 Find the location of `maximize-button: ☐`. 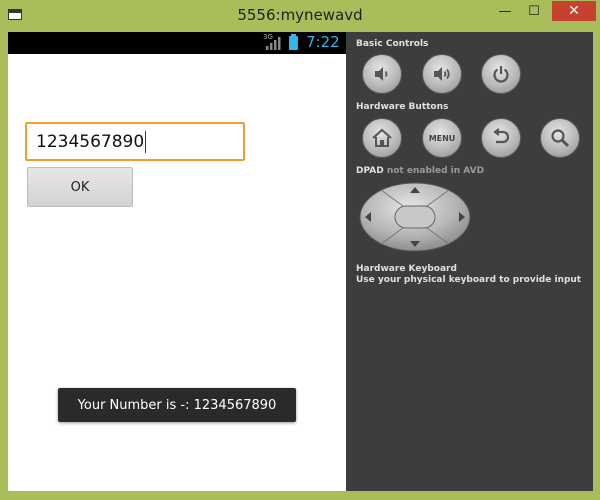

maximize-button: ☐ is located at coordinates (534, 11).